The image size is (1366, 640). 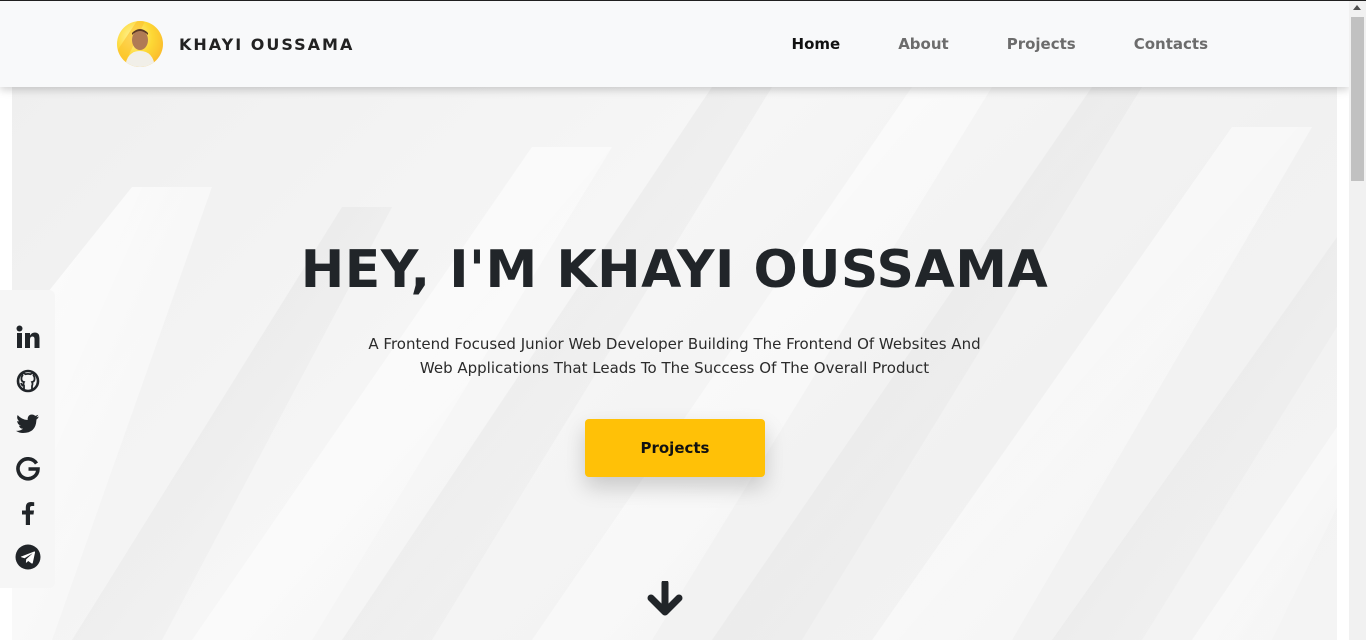 I want to click on brand: KHAYI OUSSAMA, so click(x=235, y=44).